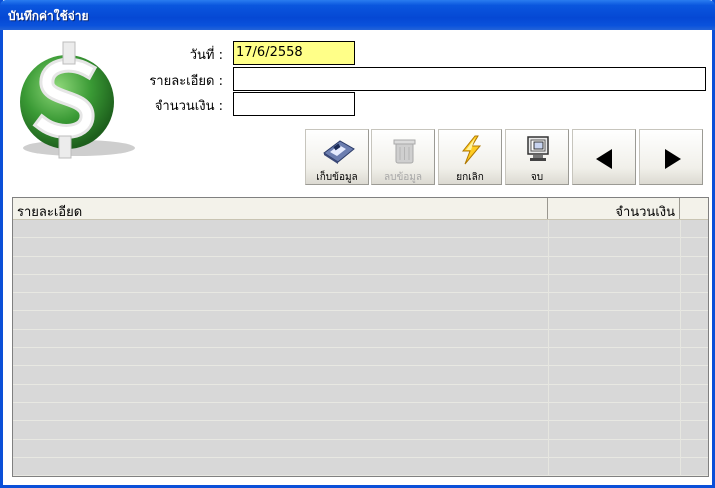 The height and width of the screenshot is (488, 715). I want to click on exit-label: จบ, so click(537, 177).